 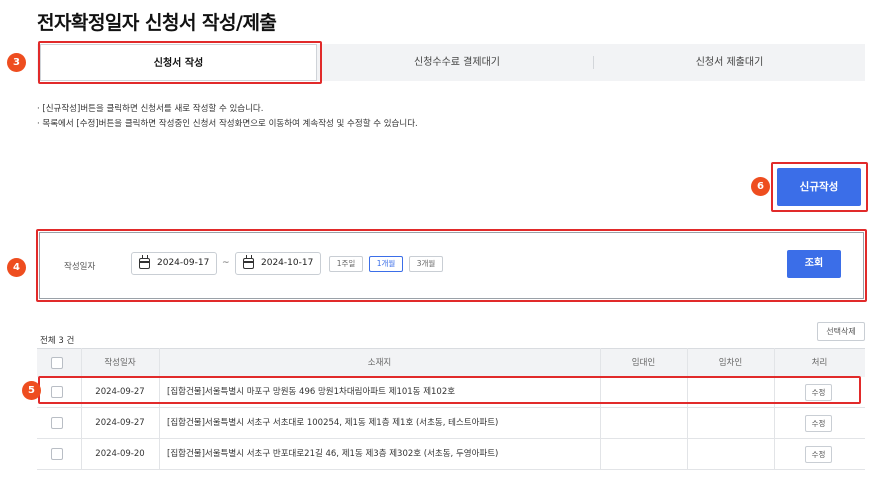 I want to click on header-address: 소재지, so click(x=379, y=363).